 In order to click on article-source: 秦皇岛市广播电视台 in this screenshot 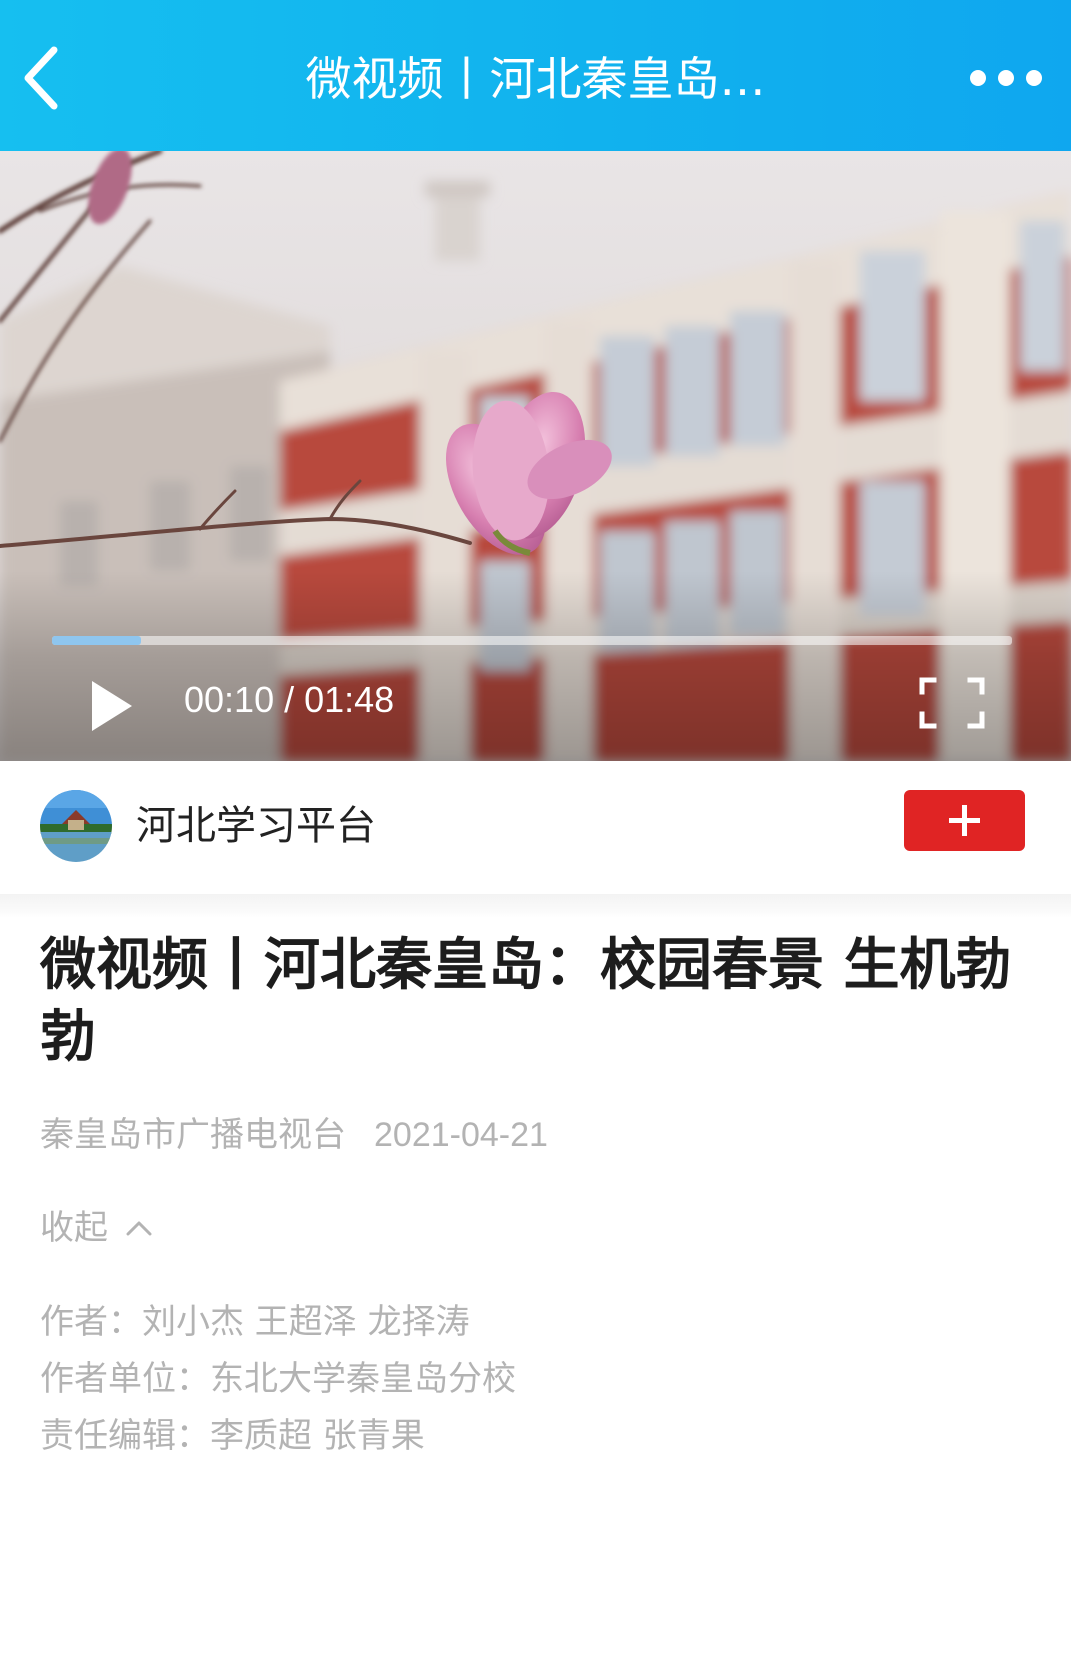, I will do `click(193, 1135)`.